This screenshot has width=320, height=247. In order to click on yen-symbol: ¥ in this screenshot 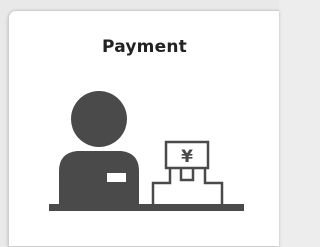, I will do `click(187, 157)`.